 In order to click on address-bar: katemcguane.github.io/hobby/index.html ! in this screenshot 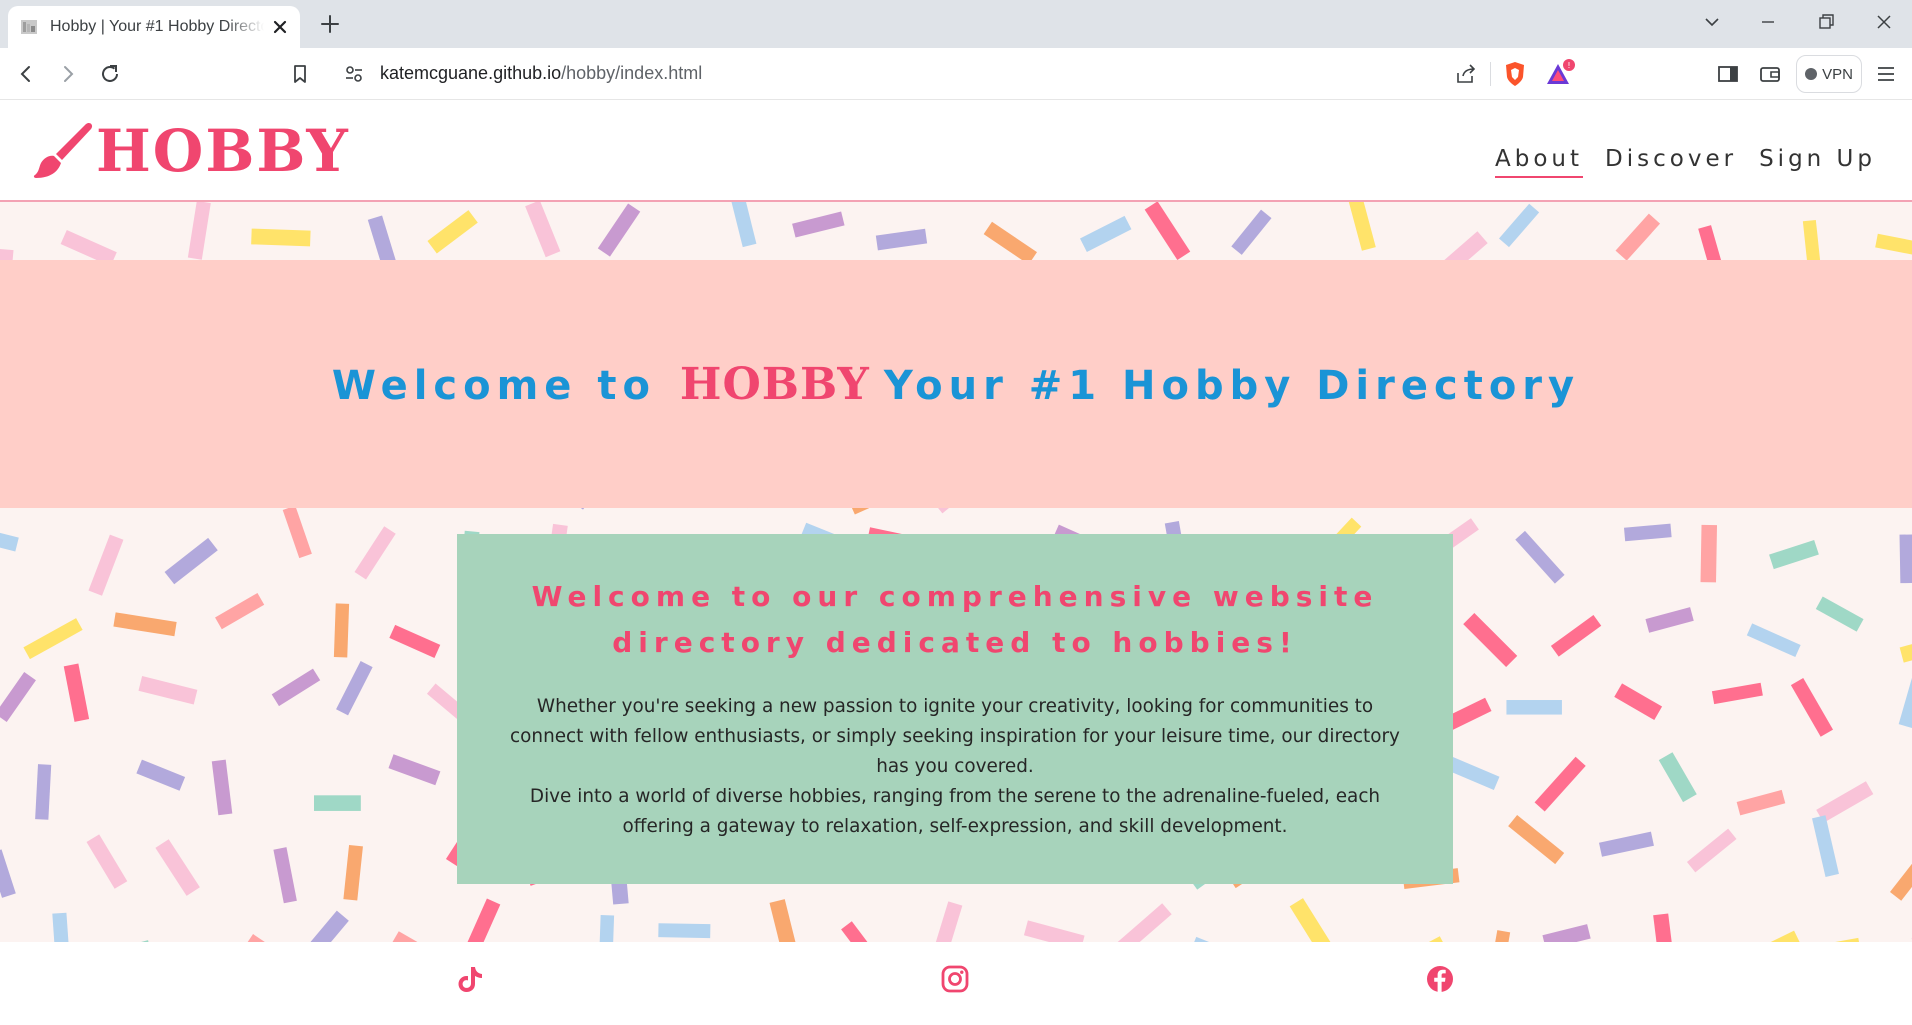, I will do `click(955, 74)`.